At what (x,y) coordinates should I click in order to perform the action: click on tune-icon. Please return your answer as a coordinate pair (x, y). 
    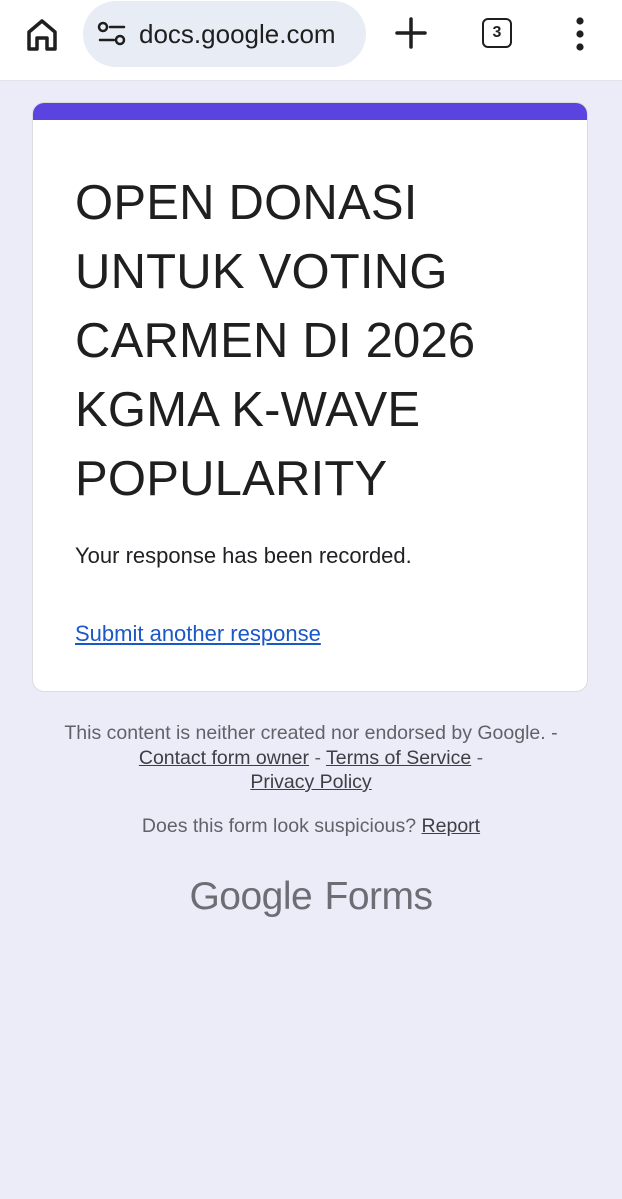
    Looking at the image, I should click on (112, 34).